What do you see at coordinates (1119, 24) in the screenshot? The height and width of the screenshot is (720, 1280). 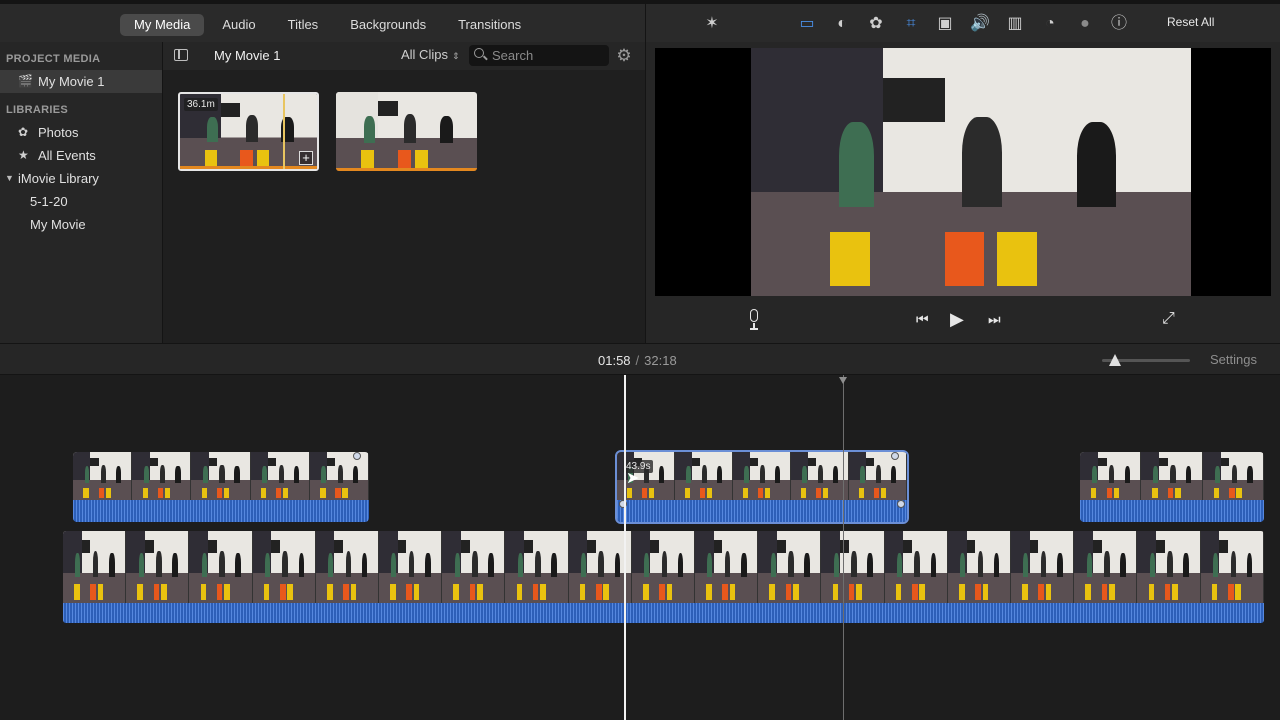 I see `info-icon: ⓘ` at bounding box center [1119, 24].